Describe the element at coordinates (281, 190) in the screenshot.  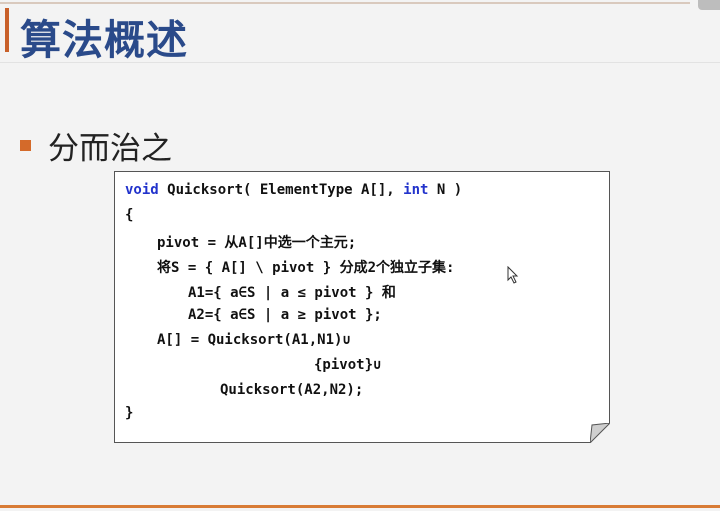
I see `code-text: Quicksort( ElementType A[],` at that location.